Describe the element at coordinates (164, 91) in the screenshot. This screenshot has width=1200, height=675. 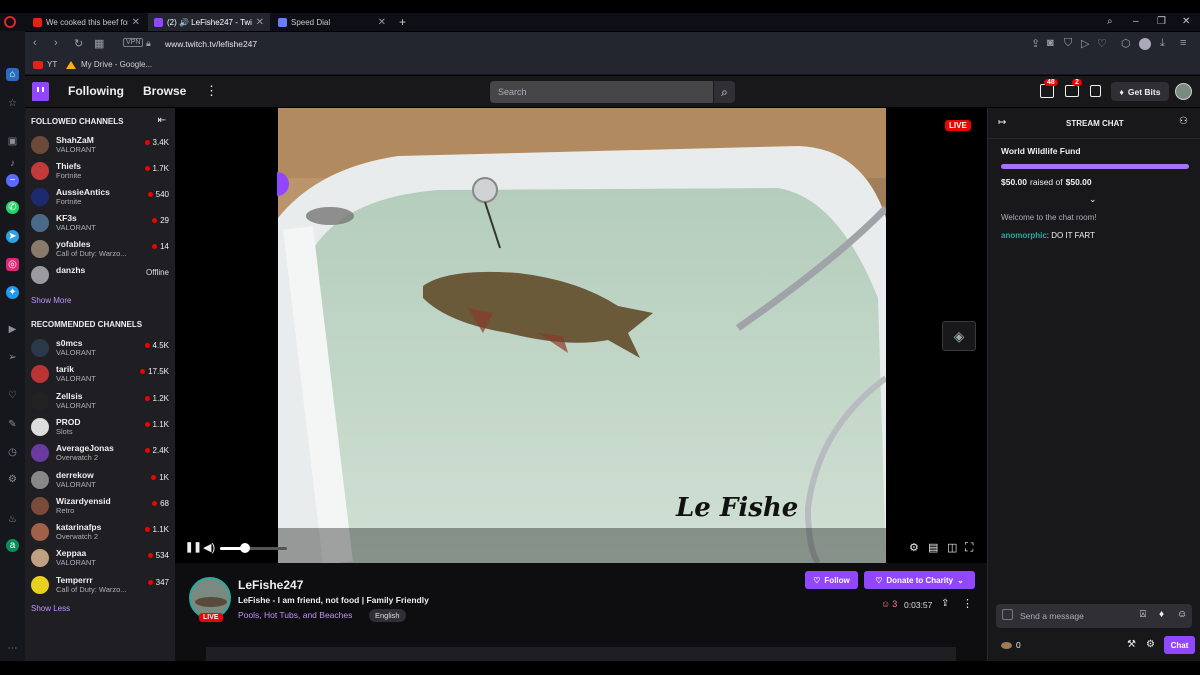
I see `browse-link: Browse` at that location.